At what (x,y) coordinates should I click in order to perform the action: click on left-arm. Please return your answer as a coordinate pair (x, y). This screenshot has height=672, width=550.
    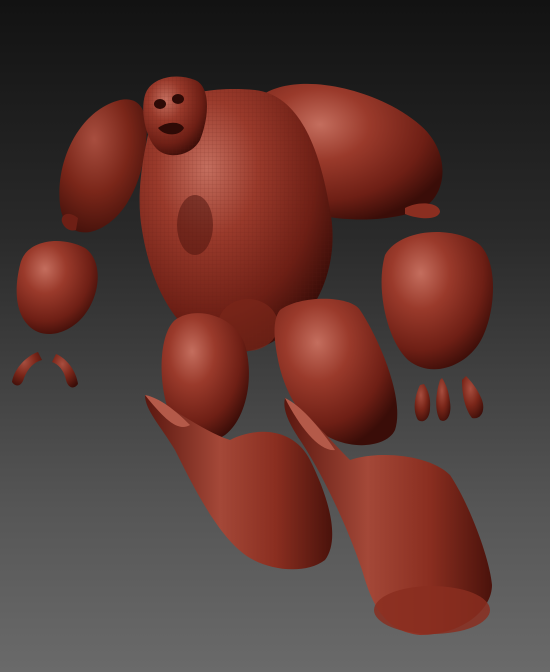
    Looking at the image, I should click on (55, 314).